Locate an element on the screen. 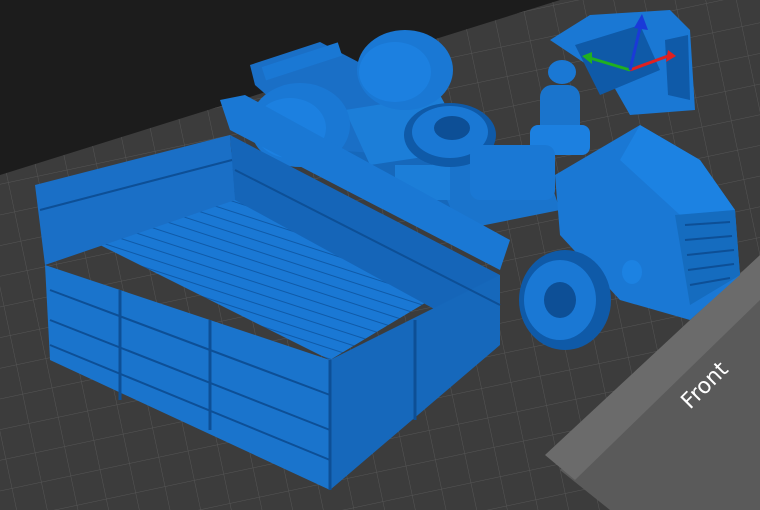 This screenshot has height=510, width=760. seat is located at coordinates (512, 172).